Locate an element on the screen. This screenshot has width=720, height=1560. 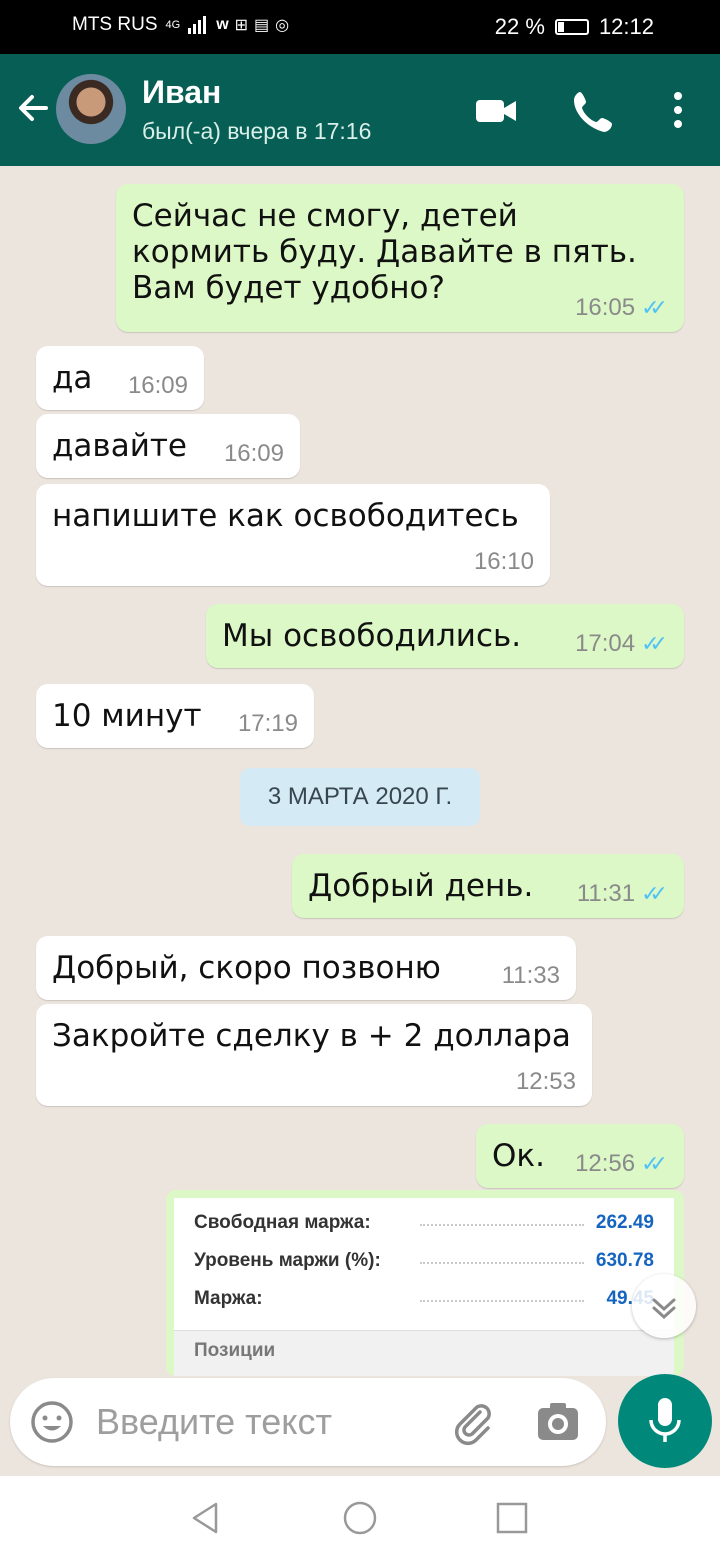
message-text: напишите как освободитесь is located at coordinates (285, 516).